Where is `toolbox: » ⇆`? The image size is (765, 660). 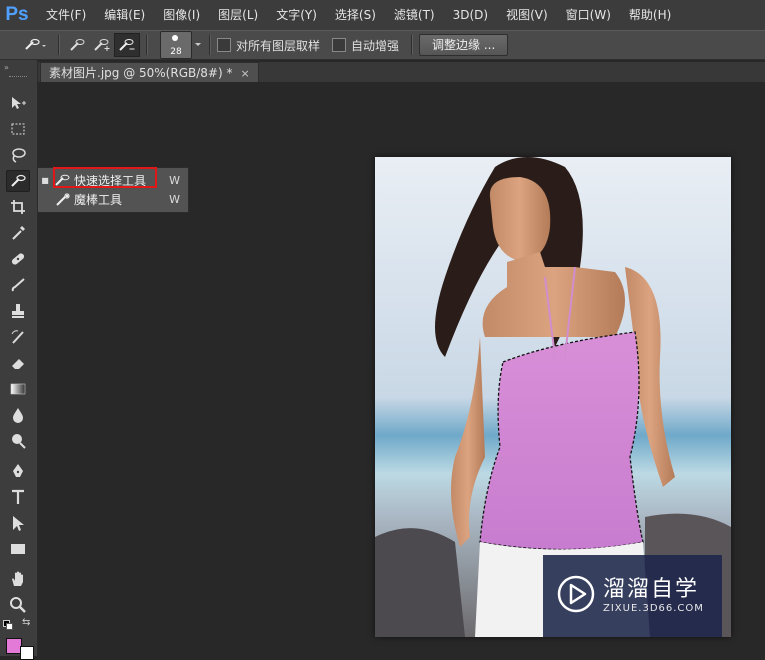
toolbox: » ⇆ is located at coordinates (19, 358).